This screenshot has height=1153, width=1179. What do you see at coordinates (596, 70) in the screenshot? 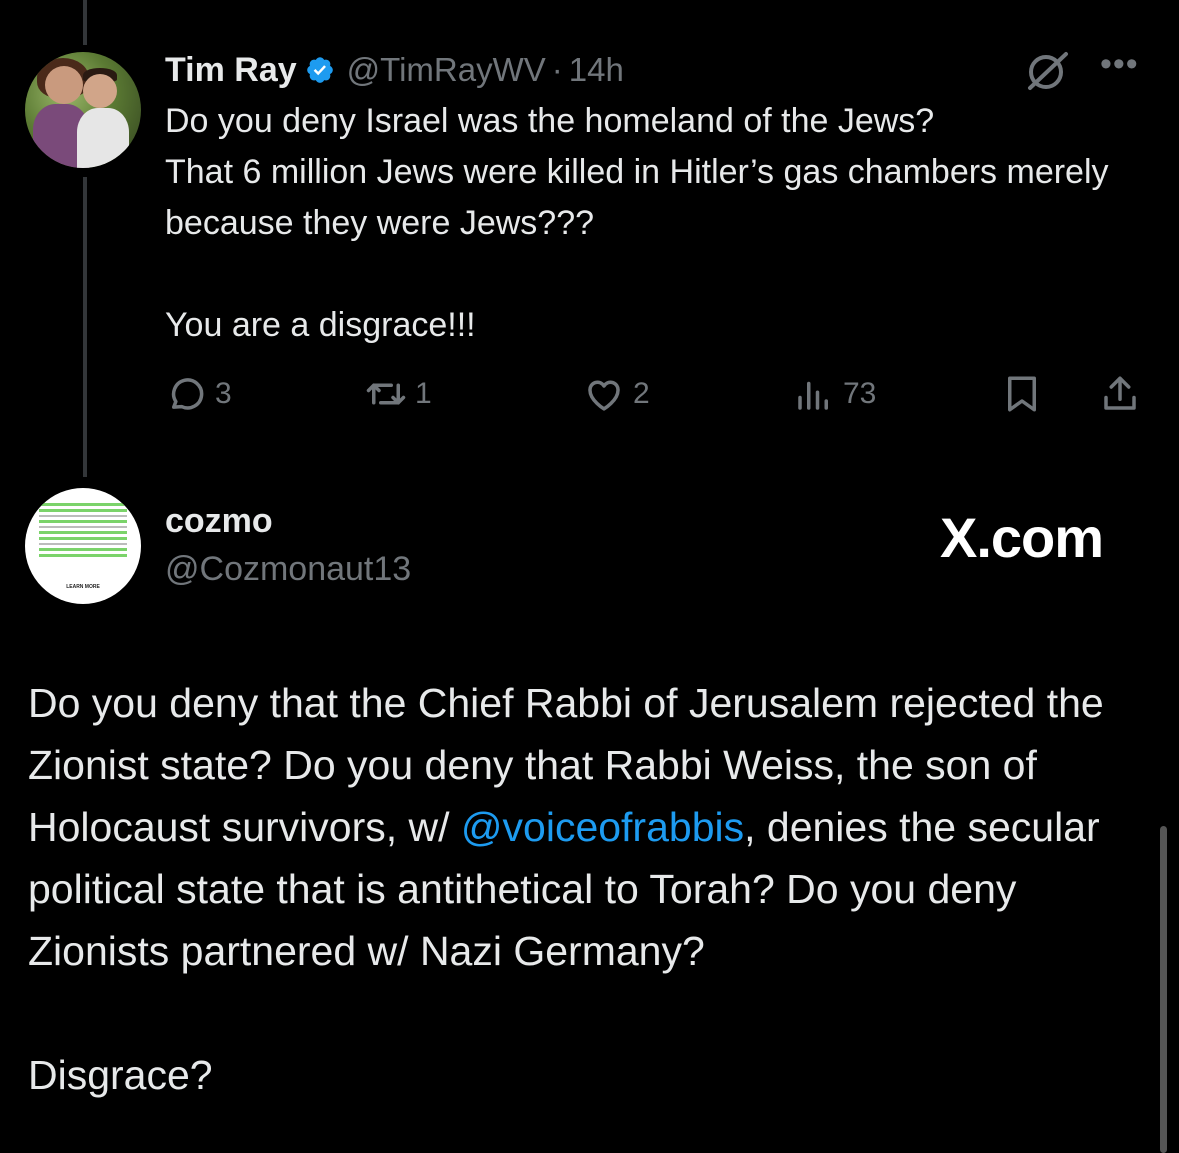
I see `timestamp: 14h` at bounding box center [596, 70].